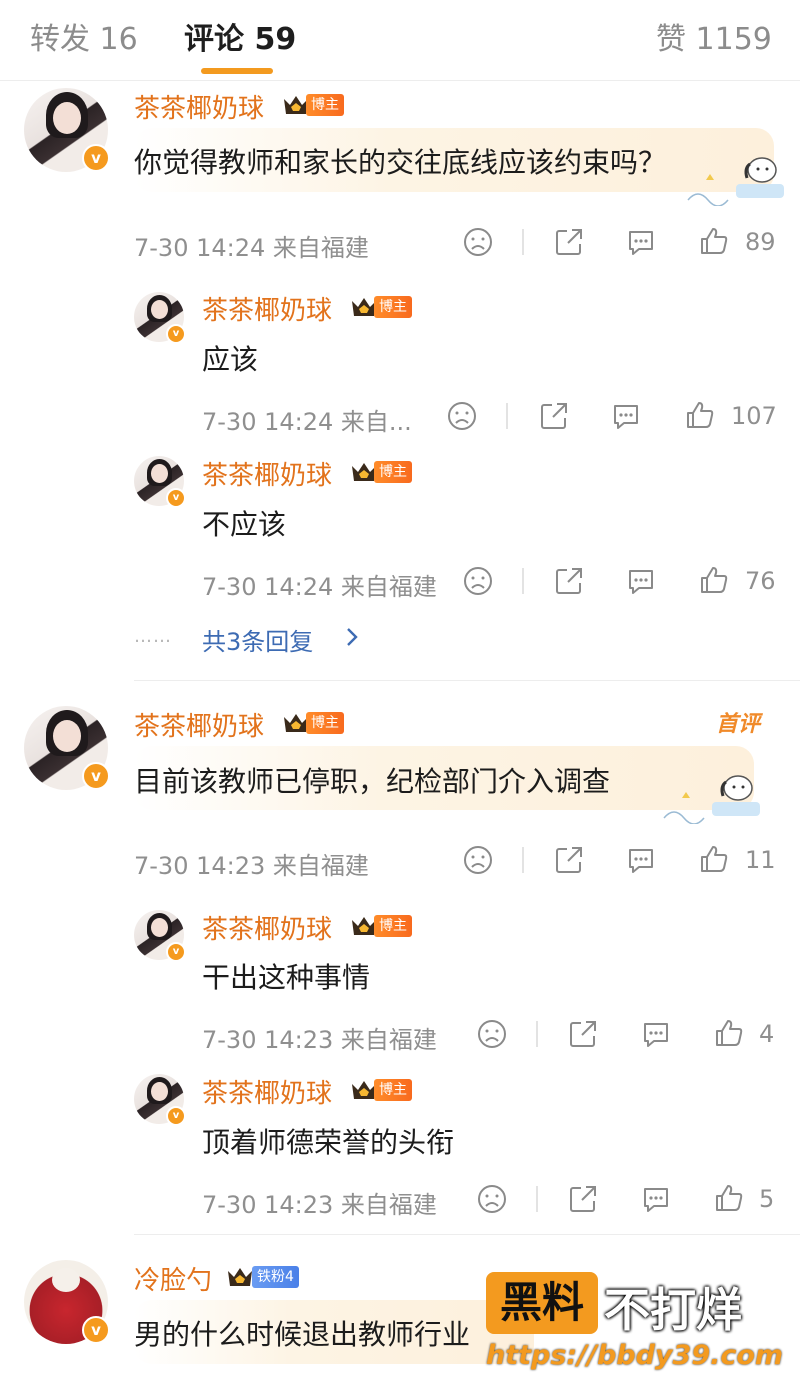 The height and width of the screenshot is (1388, 800). What do you see at coordinates (400, 40) in the screenshot?
I see `comment-tabs: 转发 16 评论 59 赞 1159` at bounding box center [400, 40].